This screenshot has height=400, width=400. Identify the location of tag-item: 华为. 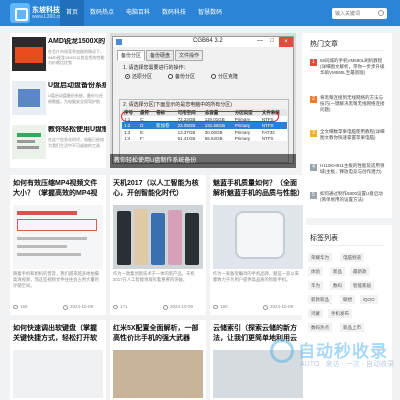
(315, 285).